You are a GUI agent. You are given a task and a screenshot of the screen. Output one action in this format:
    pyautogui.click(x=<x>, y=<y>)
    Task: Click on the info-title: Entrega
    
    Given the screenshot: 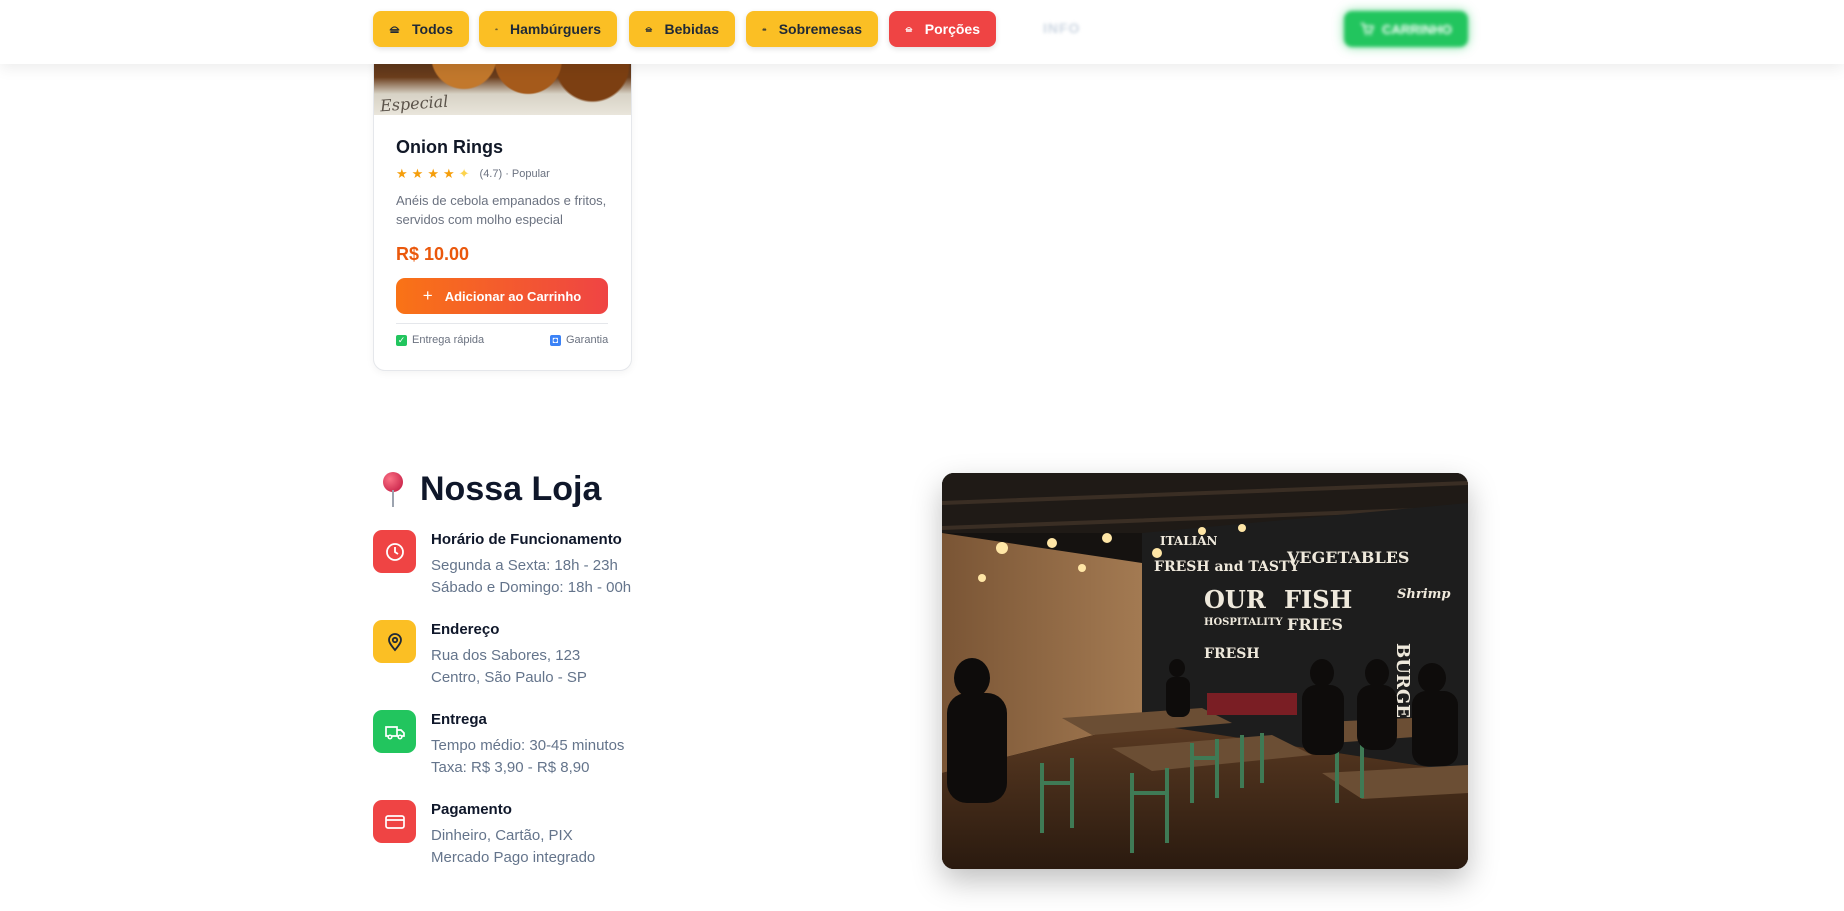 What is the action you would take?
    pyautogui.click(x=459, y=719)
    